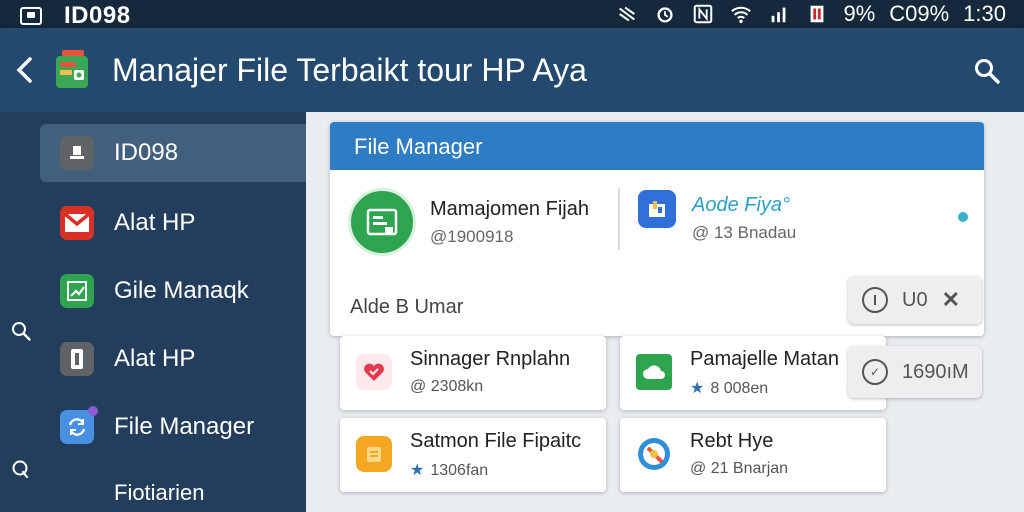 The height and width of the screenshot is (512, 1024). I want to click on sidebar-item-alat-hp: Alat HP, so click(173, 223).